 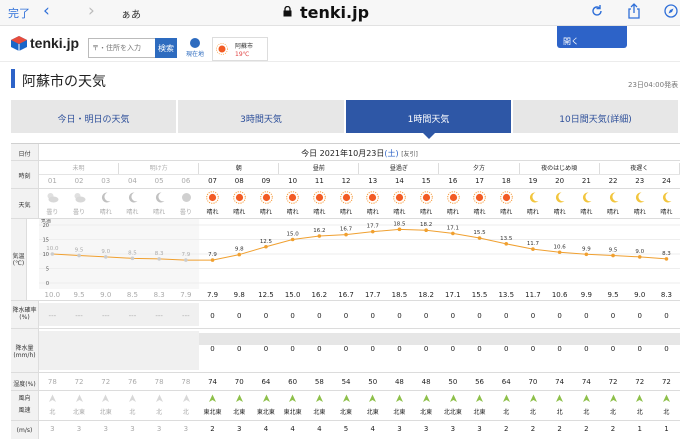 What do you see at coordinates (24, 310) in the screenshot?
I see `precip-prob-label-text: 降水確率` at bounding box center [24, 310].